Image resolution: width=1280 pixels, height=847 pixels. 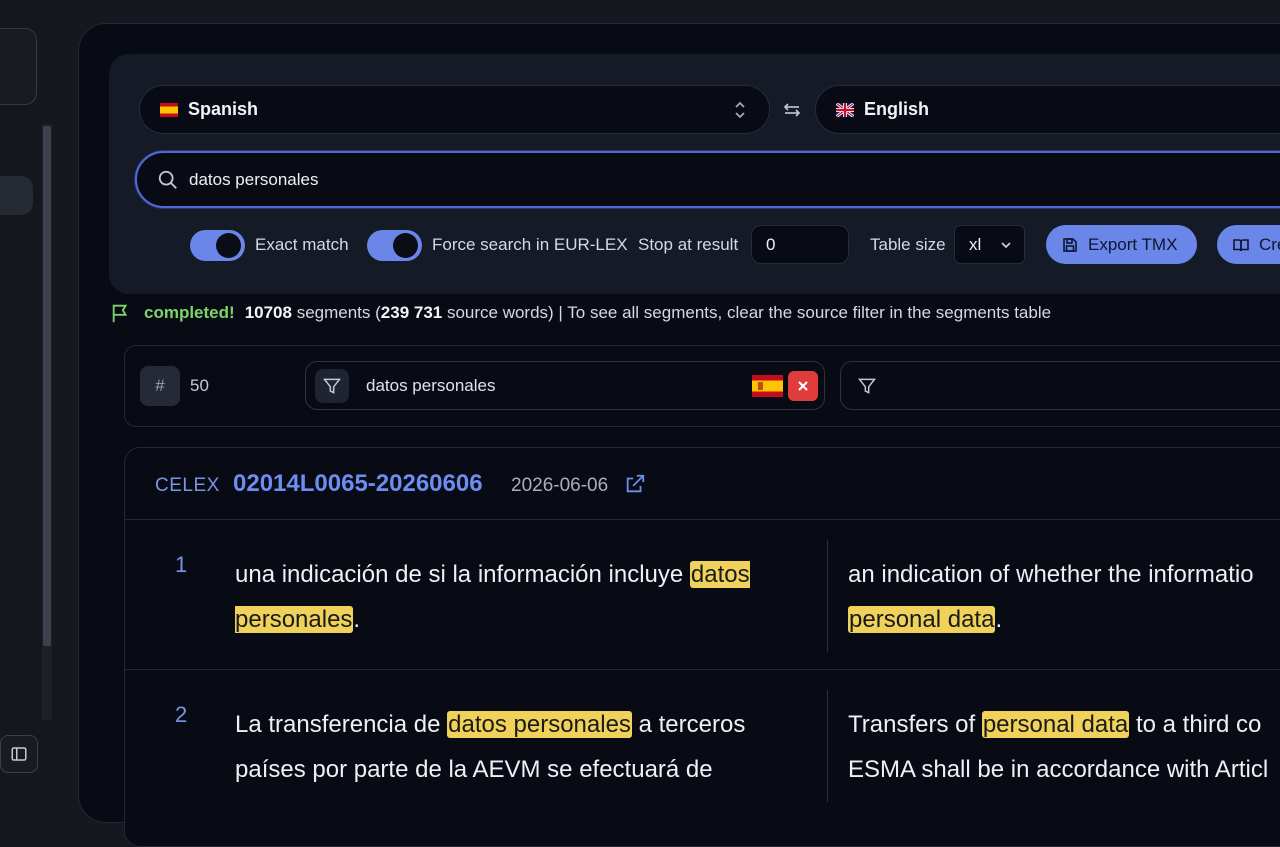 I want to click on search-query-text: datos personales, so click(x=254, y=179).